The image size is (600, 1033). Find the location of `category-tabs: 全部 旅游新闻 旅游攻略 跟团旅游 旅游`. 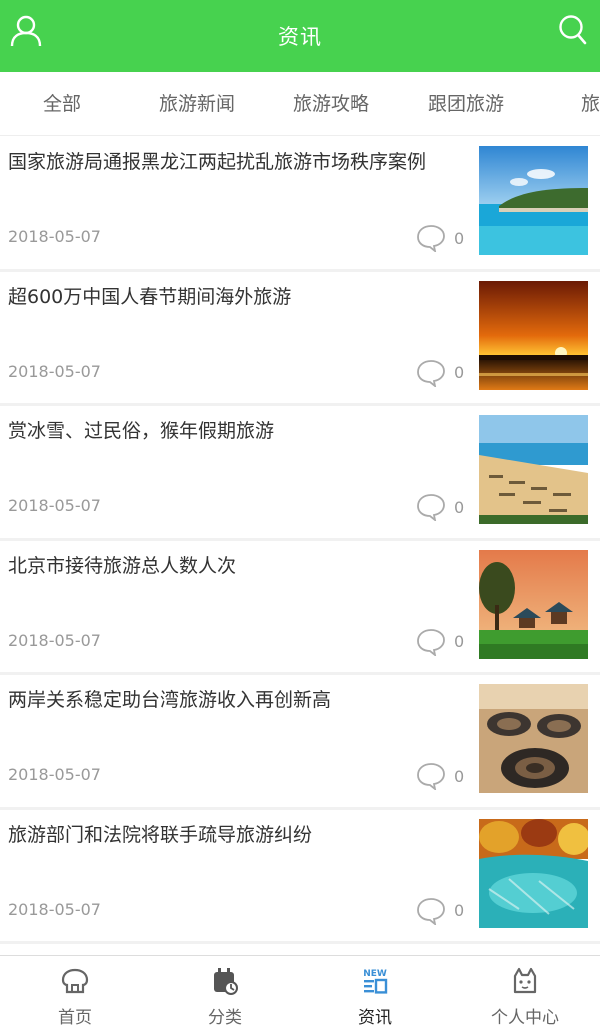

category-tabs: 全部 旅游新闻 旅游攻略 跟团旅游 旅游 is located at coordinates (300, 104).